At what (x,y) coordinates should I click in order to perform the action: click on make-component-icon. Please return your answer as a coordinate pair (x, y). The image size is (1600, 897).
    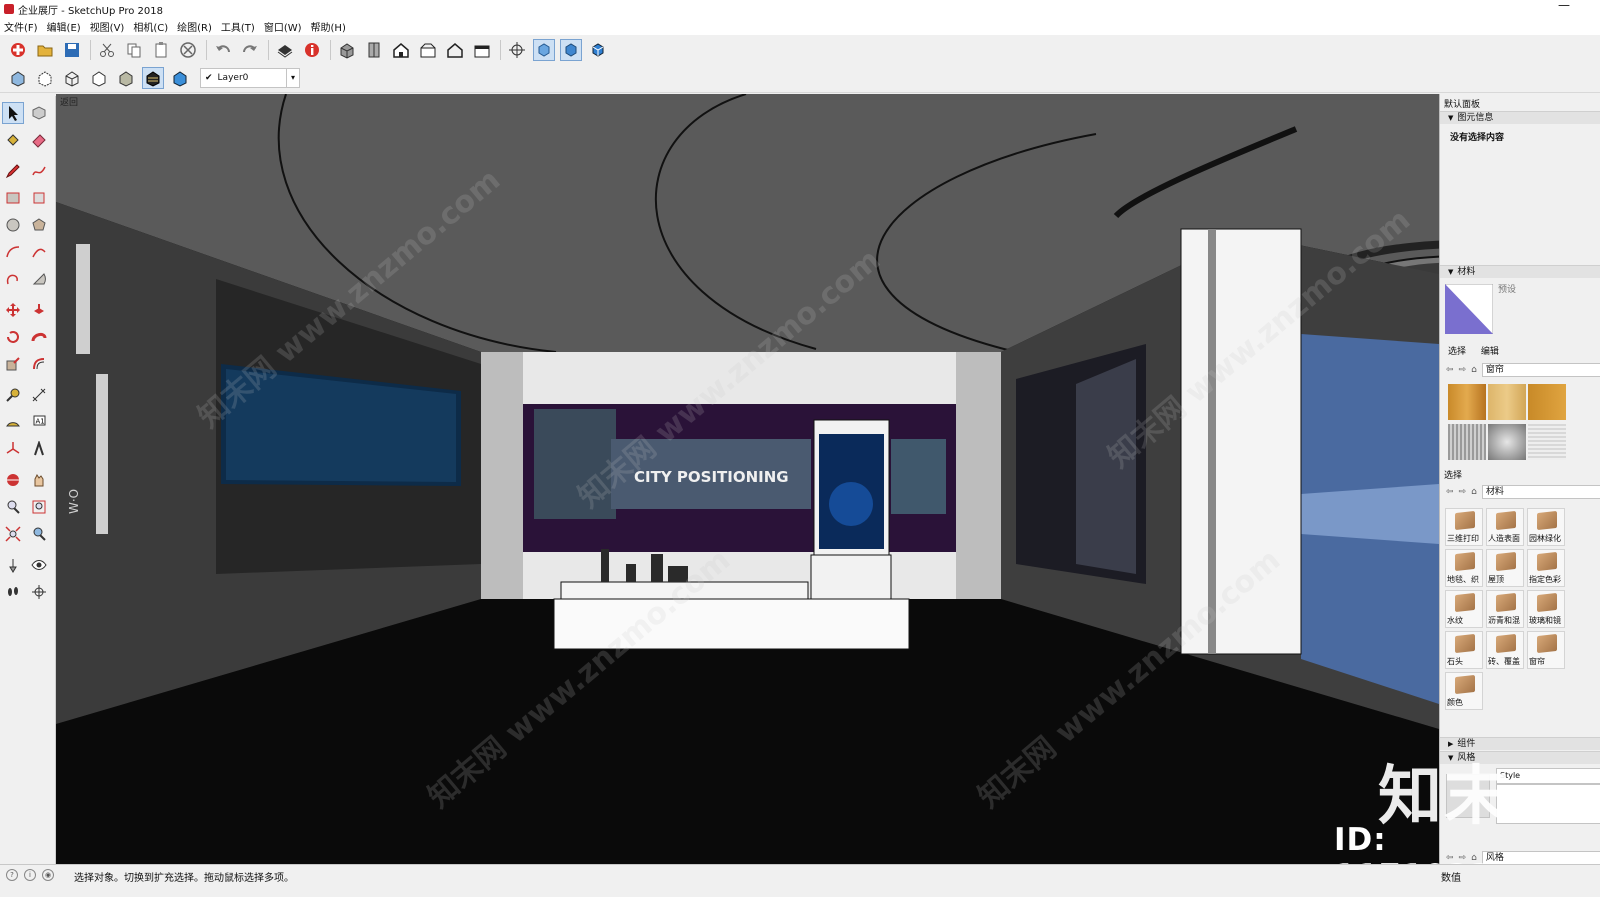
    Looking at the image, I should click on (39, 113).